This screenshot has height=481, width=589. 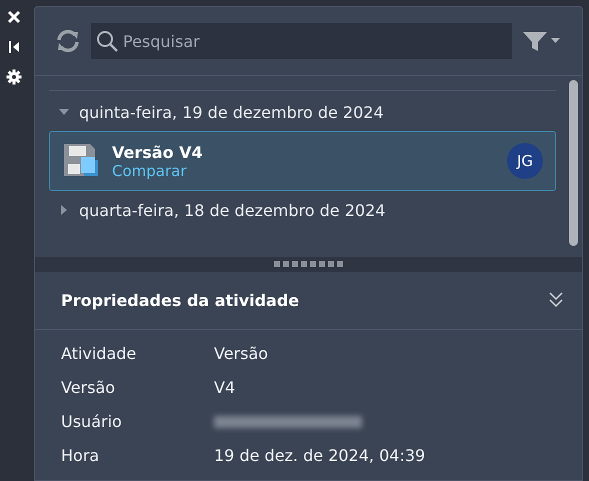 What do you see at coordinates (80, 456) in the screenshot?
I see `property-label: Hora` at bounding box center [80, 456].